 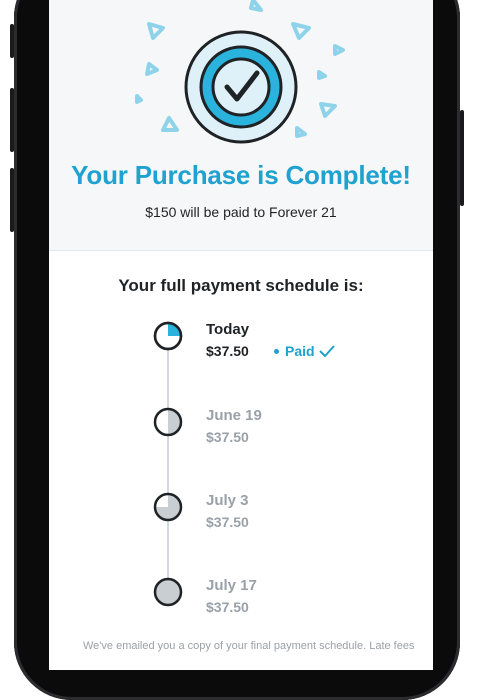 I want to click on schedule-date: July 17, so click(x=231, y=585).